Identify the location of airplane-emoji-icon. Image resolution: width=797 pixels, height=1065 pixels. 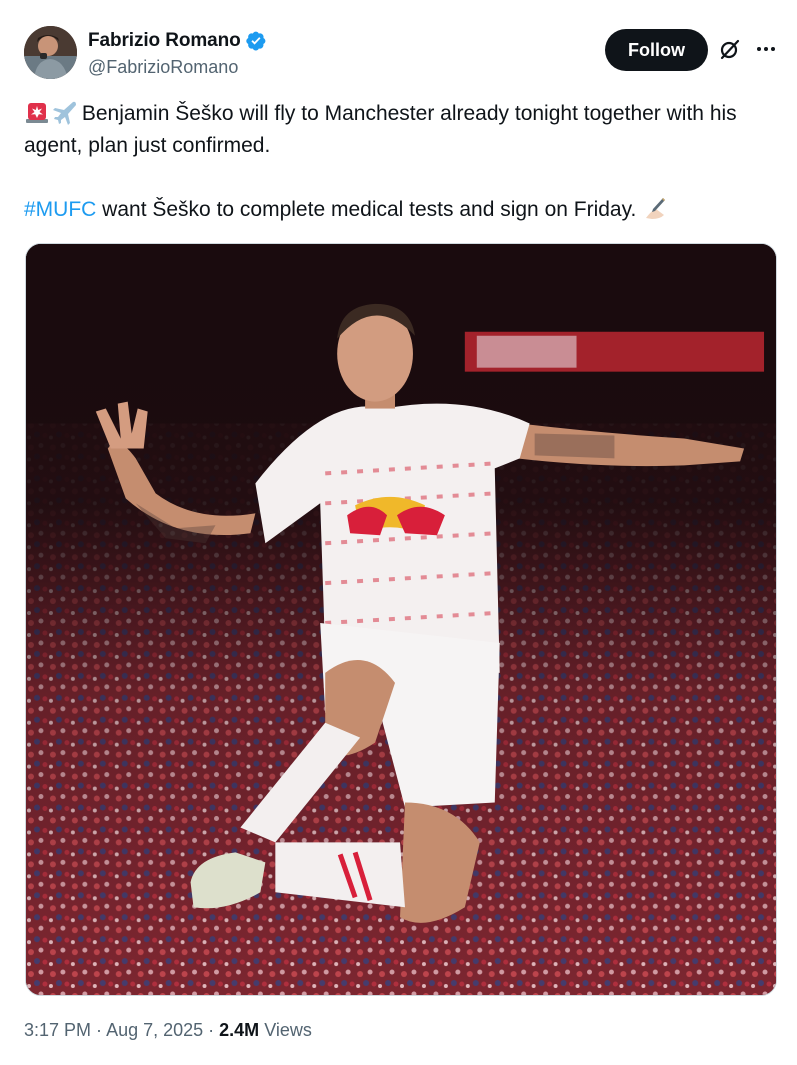
(63, 112).